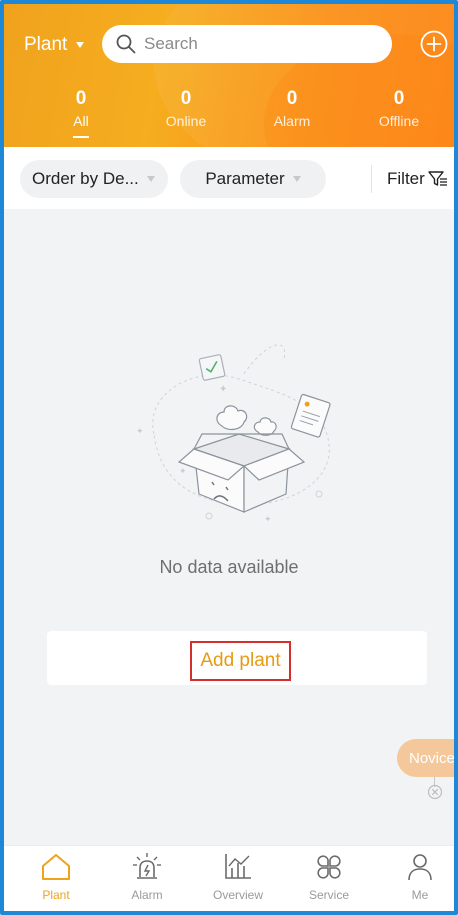 The width and height of the screenshot is (458, 915). I want to click on filter-bar: Order by De... Parameter Filter, so click(229, 178).